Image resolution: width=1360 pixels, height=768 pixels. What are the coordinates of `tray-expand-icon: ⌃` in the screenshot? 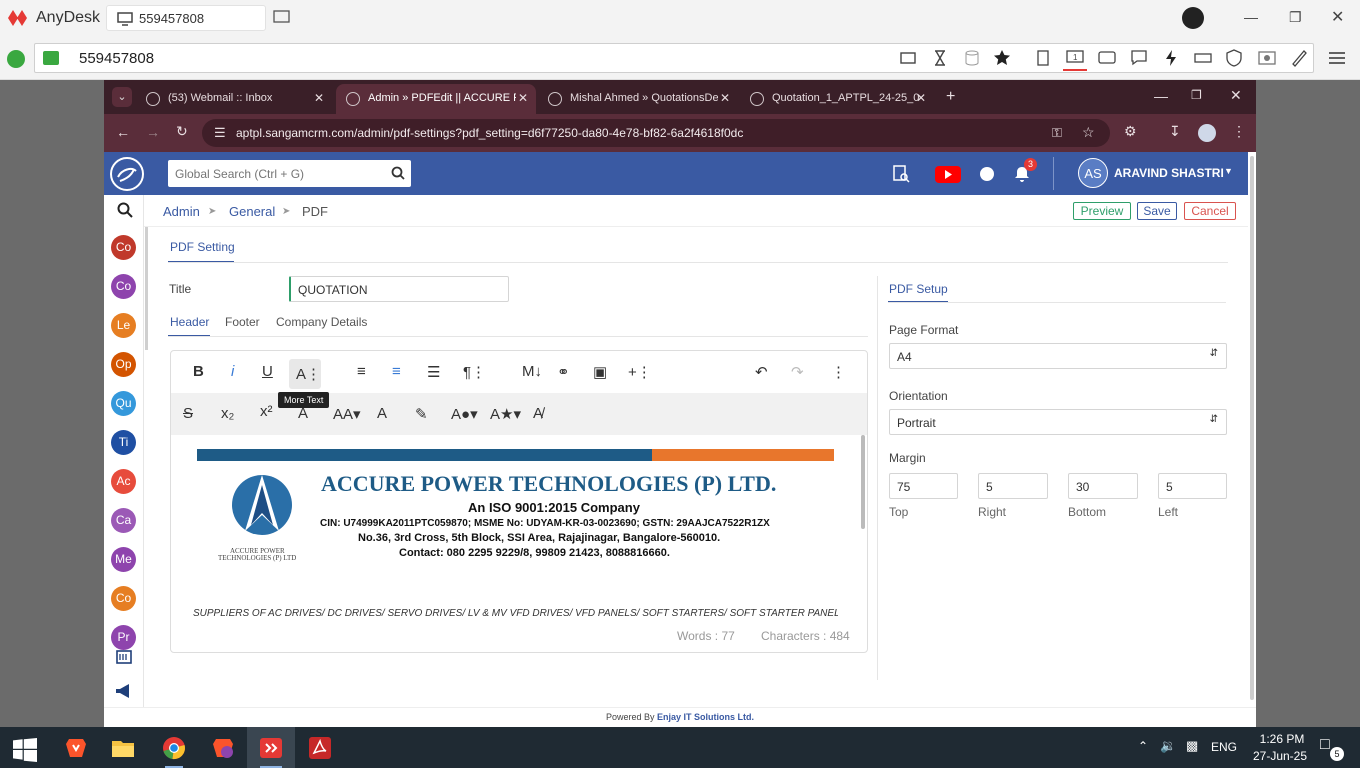 It's located at (1143, 746).